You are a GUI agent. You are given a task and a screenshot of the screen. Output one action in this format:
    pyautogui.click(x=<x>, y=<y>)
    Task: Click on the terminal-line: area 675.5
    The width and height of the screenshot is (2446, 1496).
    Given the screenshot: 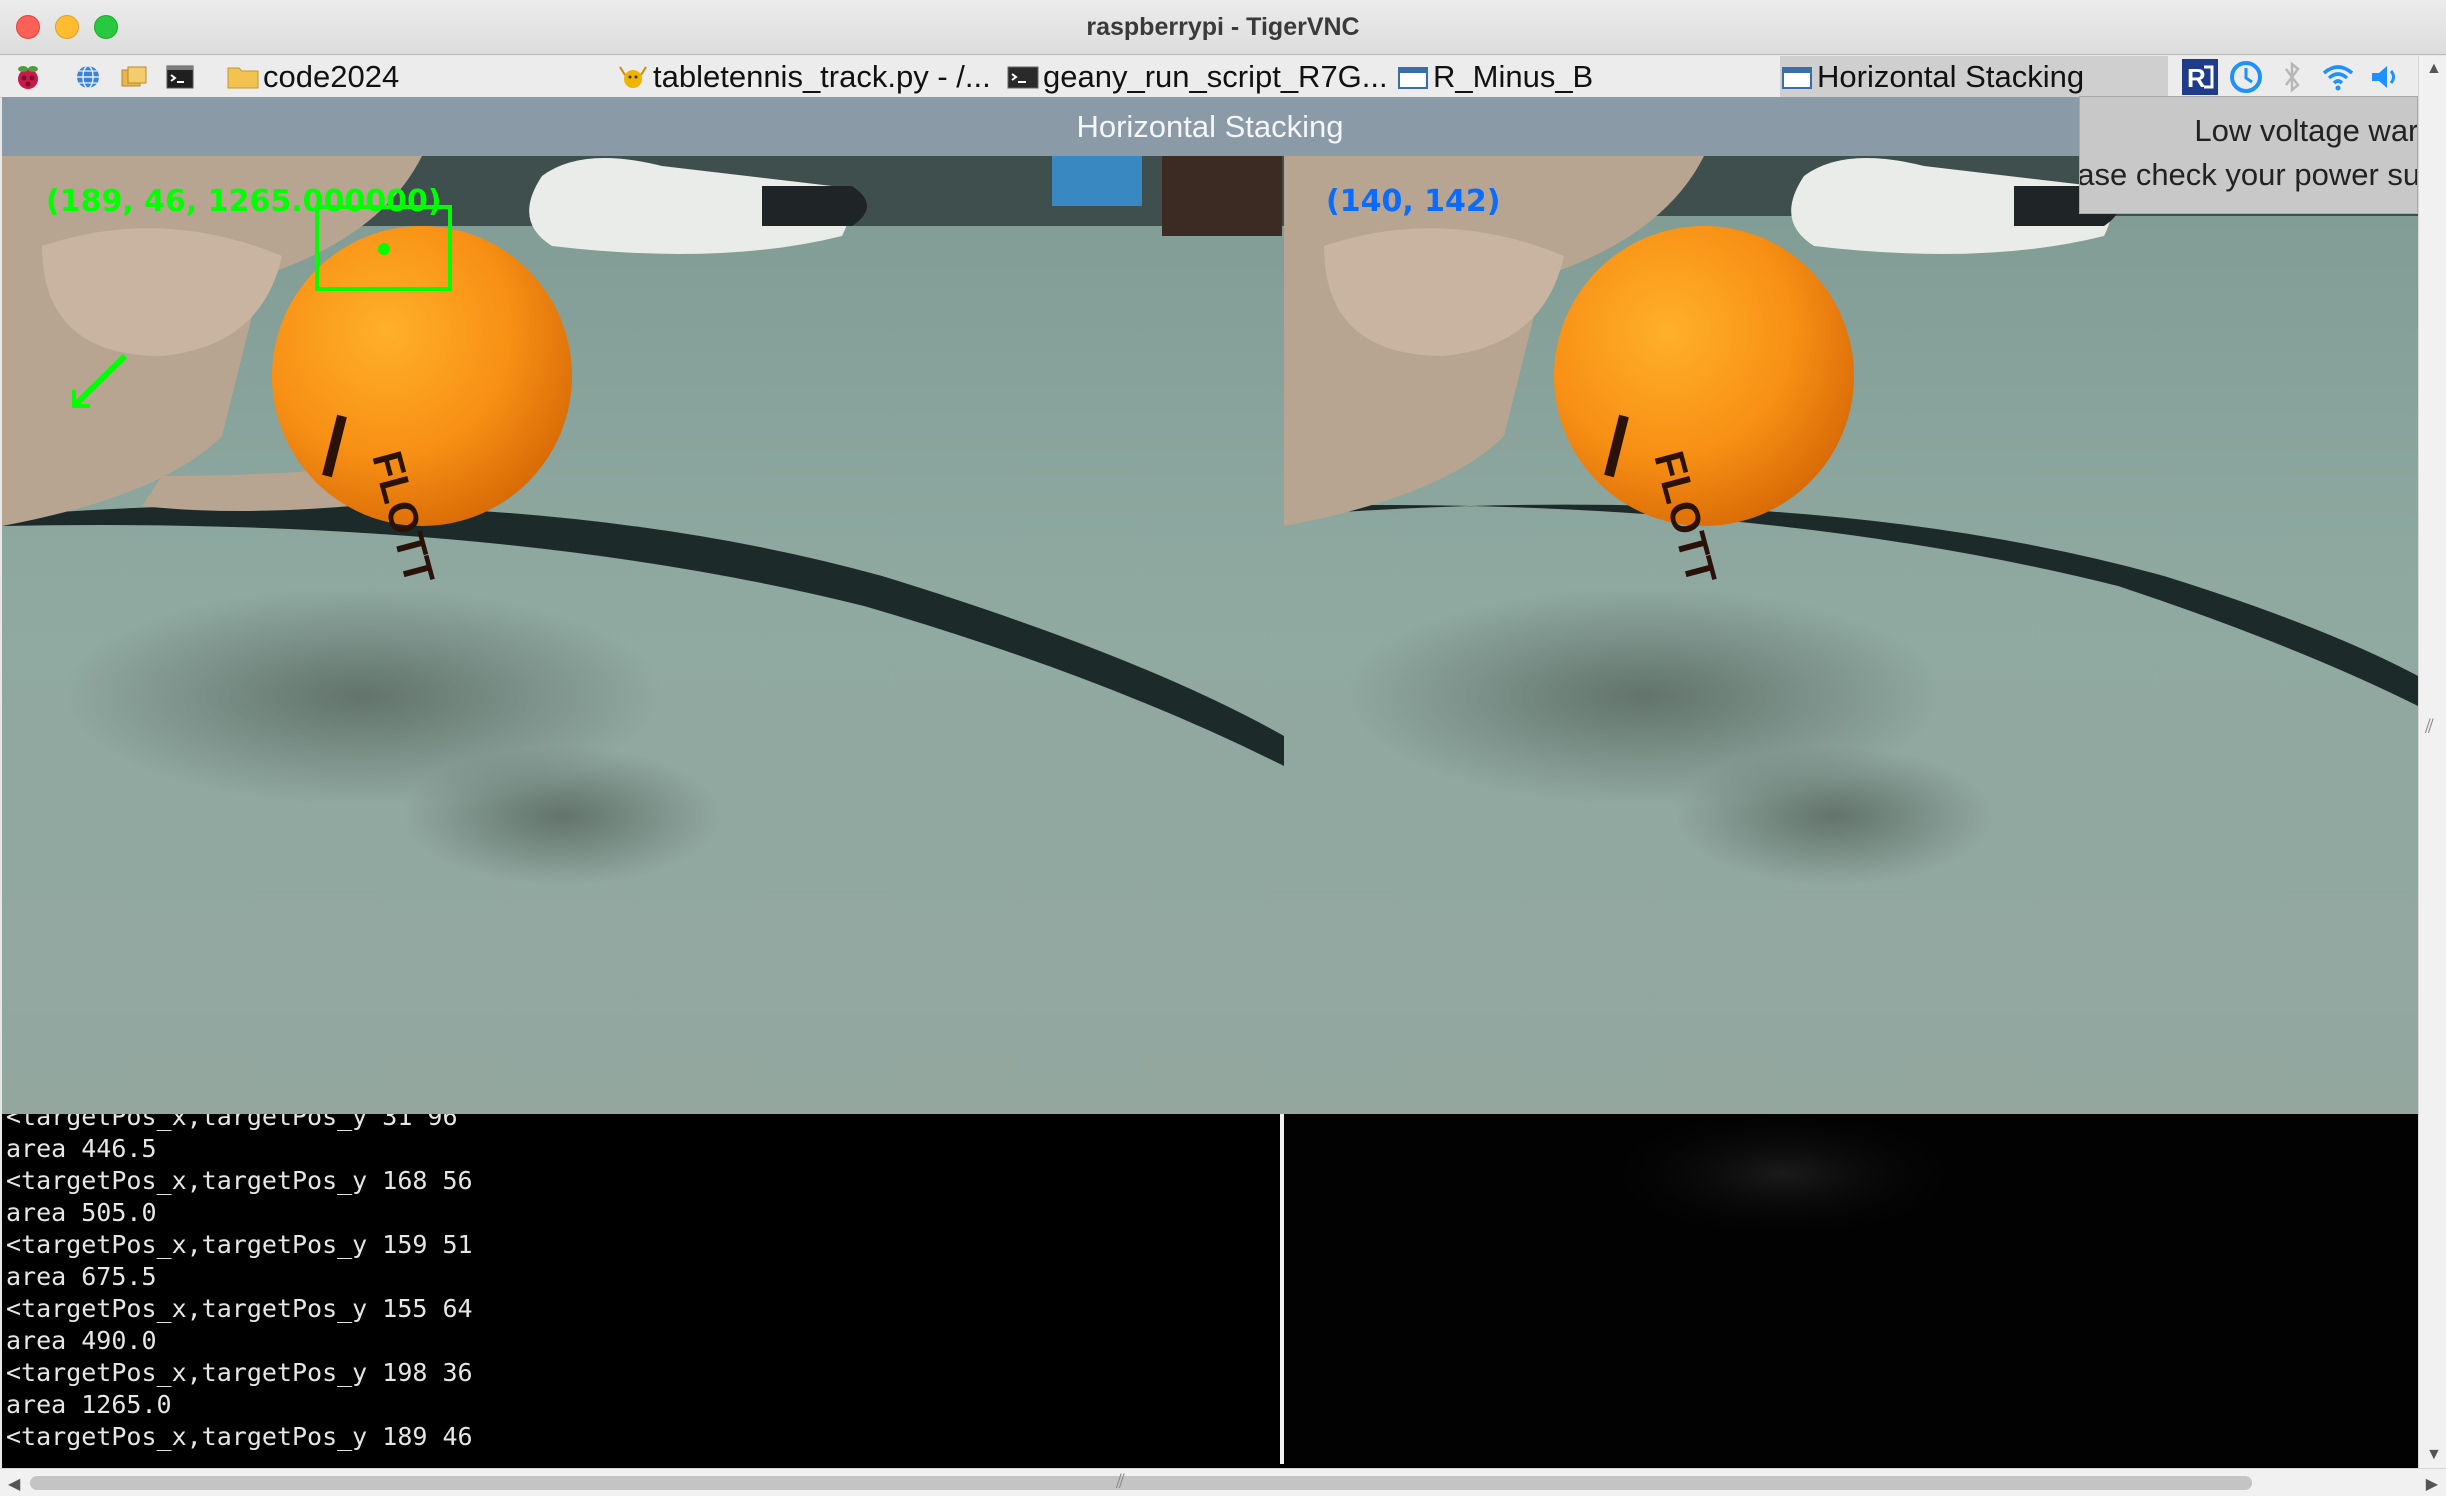 What is the action you would take?
    pyautogui.click(x=81, y=1276)
    